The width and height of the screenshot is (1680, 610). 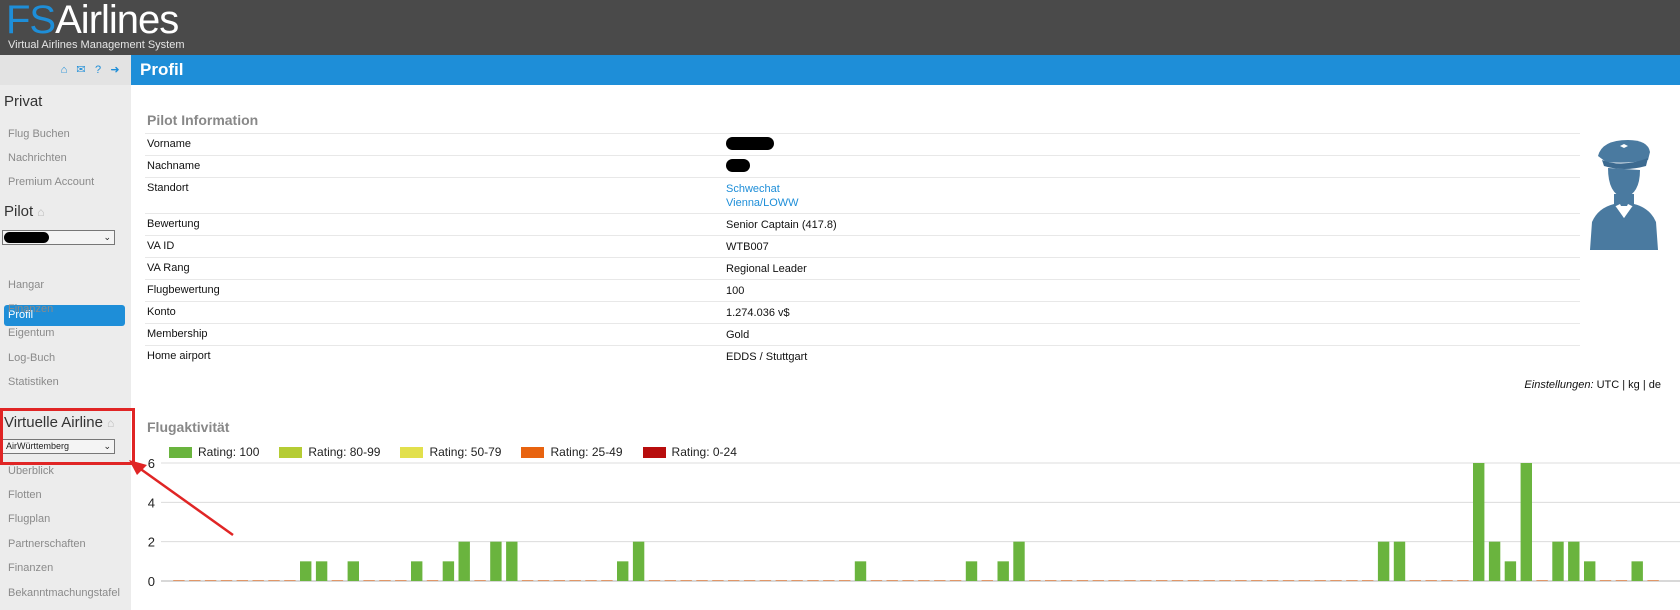 I want to click on logout-icon: ➜, so click(x=115, y=70).